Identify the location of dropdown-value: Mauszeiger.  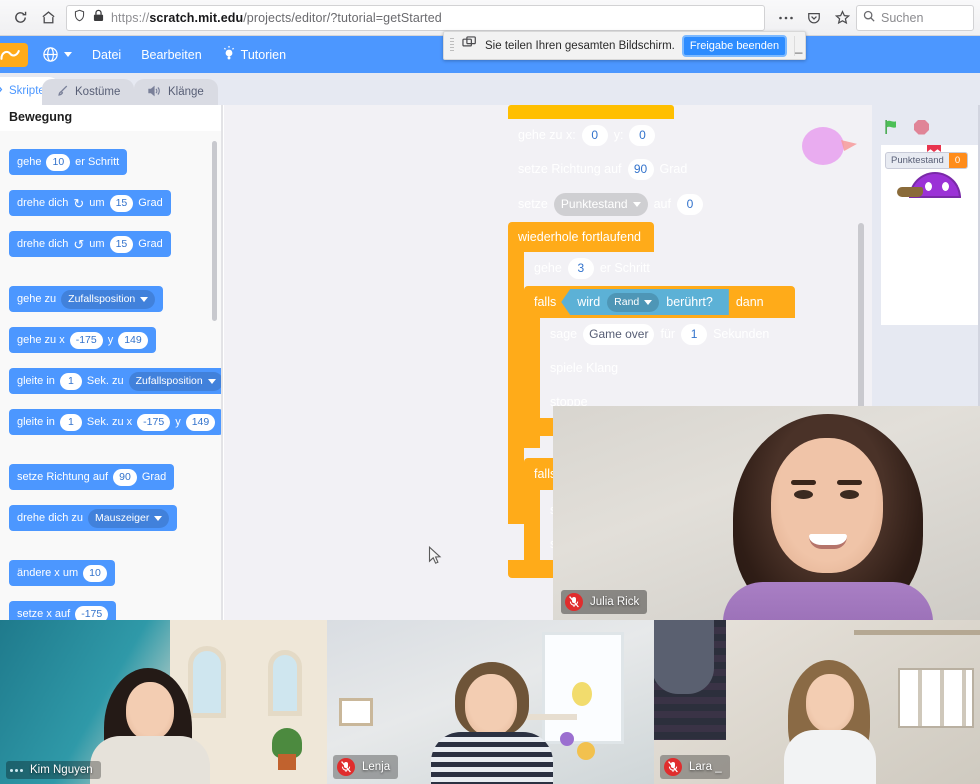
(122, 518).